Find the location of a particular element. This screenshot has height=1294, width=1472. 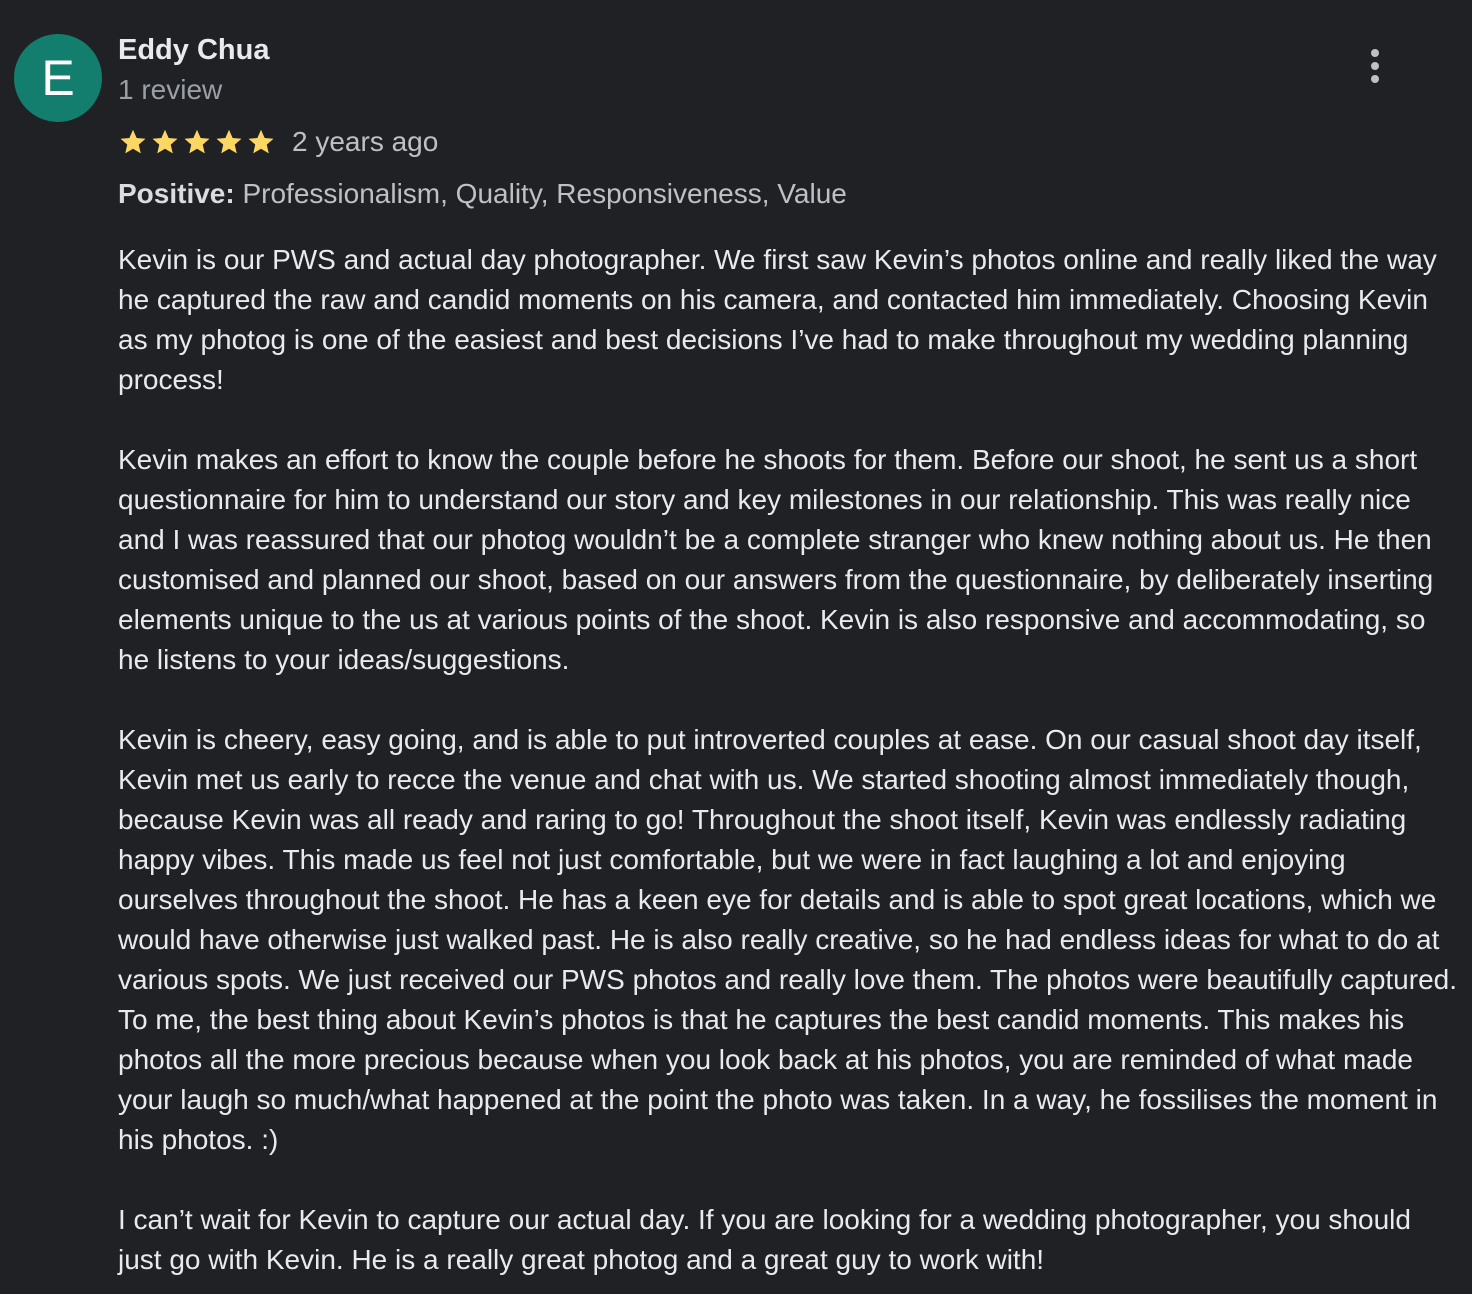

avatar-initial: E is located at coordinates (58, 78).